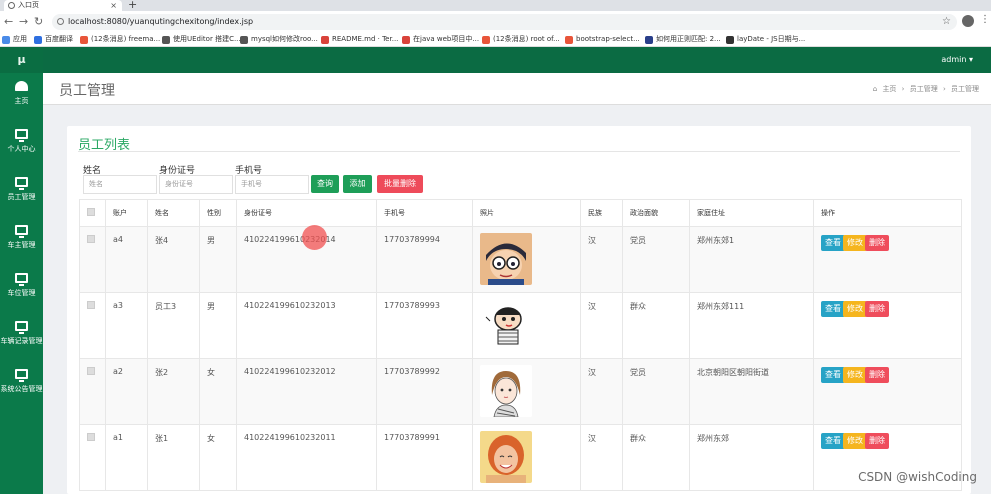 This screenshot has width=991, height=494. I want to click on phone-cell: 17703789992, so click(424, 391).